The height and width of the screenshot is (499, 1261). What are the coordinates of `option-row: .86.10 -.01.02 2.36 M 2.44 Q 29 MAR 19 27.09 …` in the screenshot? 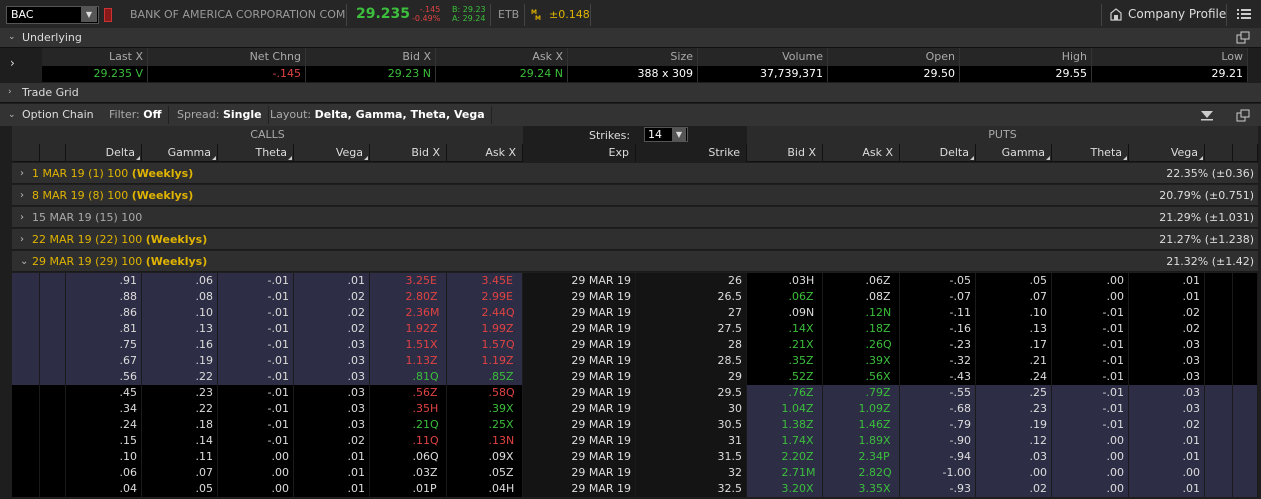 It's located at (635, 313).